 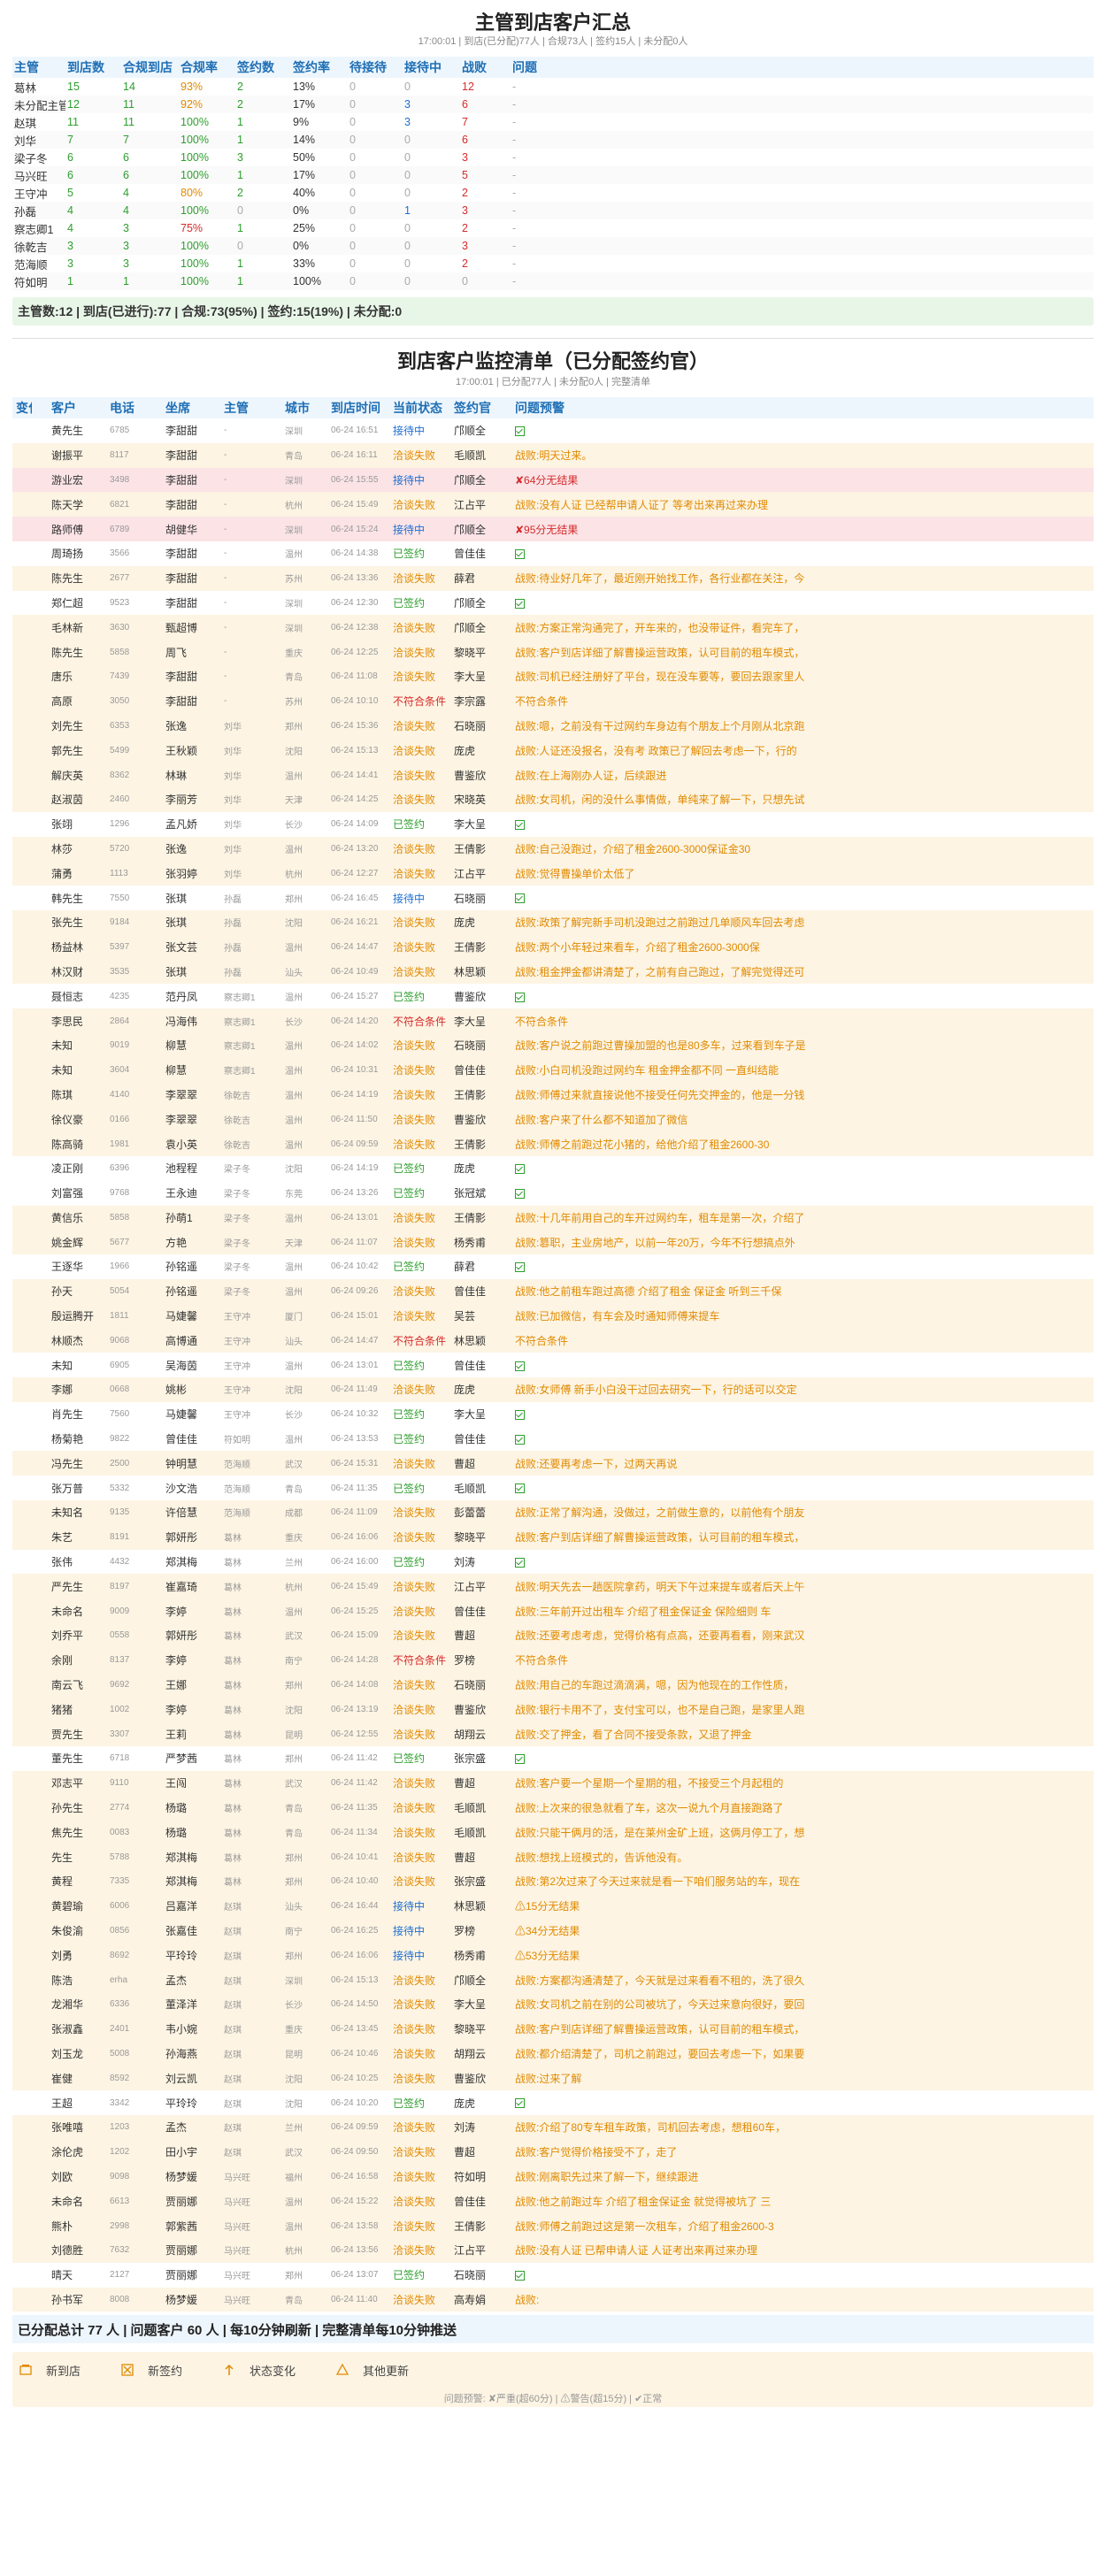 What do you see at coordinates (260, 2370) in the screenshot?
I see `legend-item: 状态变化` at bounding box center [260, 2370].